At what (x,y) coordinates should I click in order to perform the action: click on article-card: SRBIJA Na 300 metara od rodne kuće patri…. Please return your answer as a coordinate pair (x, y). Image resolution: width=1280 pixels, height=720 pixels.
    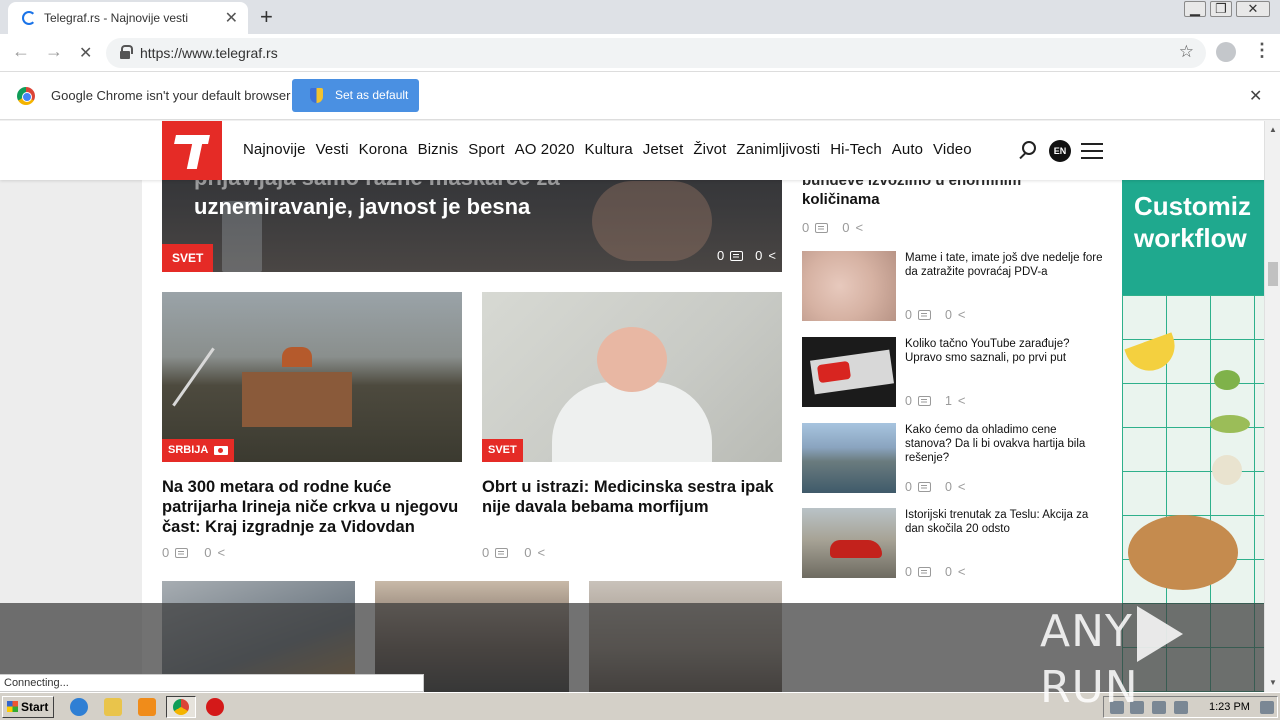
    Looking at the image, I should click on (312, 426).